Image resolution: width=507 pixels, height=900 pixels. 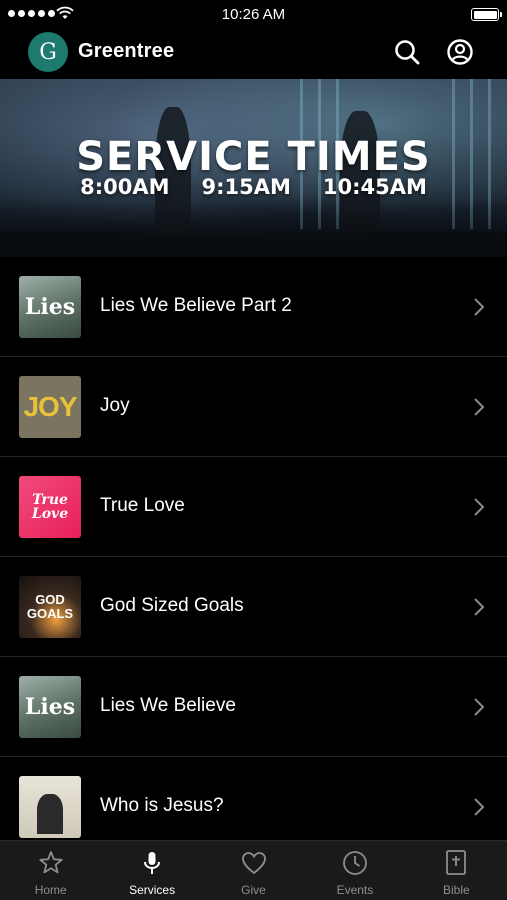 I want to click on list-item-title: God Sized Goals, so click(x=172, y=605).